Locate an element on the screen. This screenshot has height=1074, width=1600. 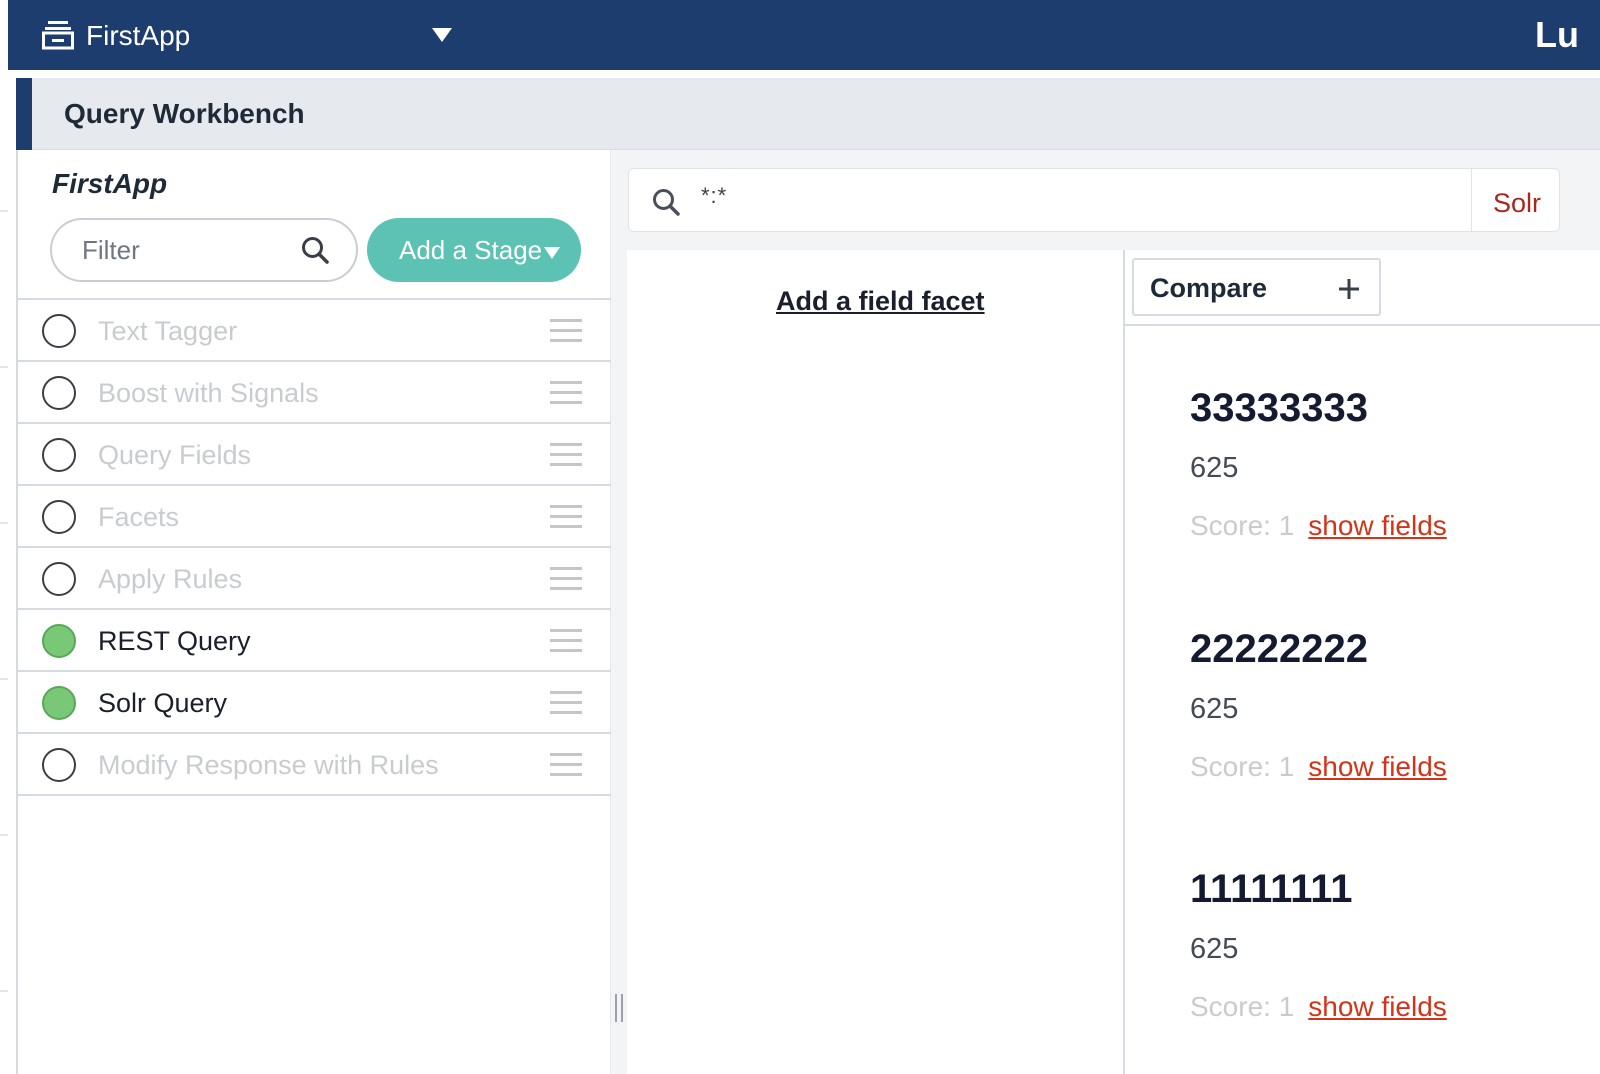
stage-label: Query Fields is located at coordinates (175, 455).